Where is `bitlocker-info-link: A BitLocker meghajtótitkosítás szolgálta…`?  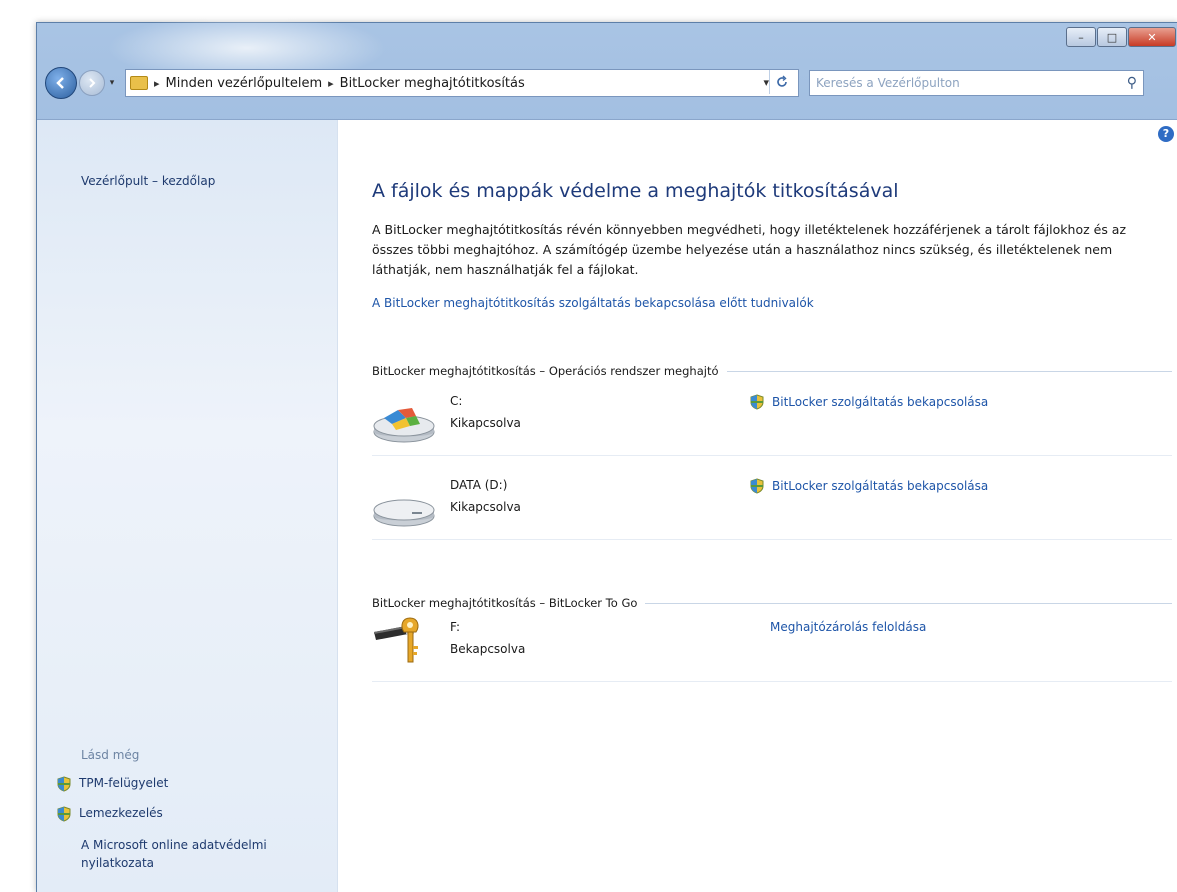 bitlocker-info-link: A BitLocker meghajtótitkosítás szolgálta… is located at coordinates (593, 303).